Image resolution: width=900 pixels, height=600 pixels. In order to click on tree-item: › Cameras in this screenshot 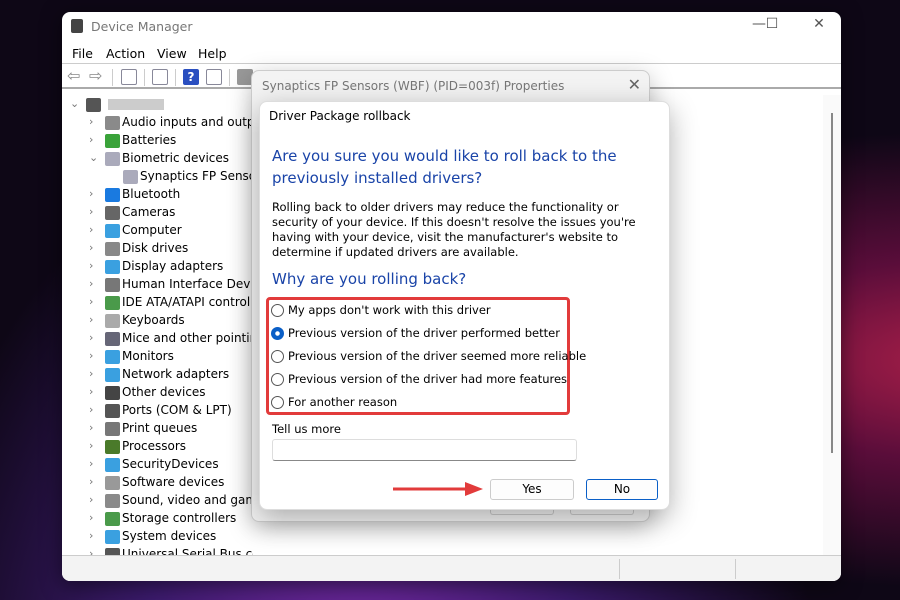, I will do `click(171, 213)`.